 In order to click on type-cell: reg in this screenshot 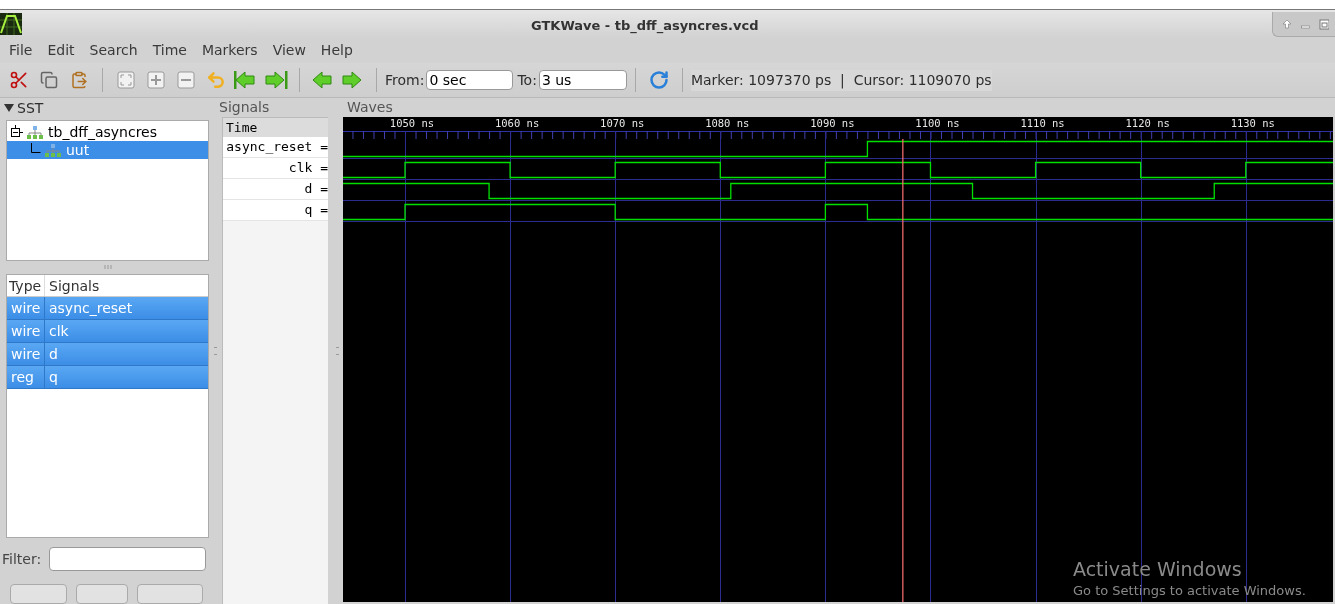, I will do `click(26, 376)`.